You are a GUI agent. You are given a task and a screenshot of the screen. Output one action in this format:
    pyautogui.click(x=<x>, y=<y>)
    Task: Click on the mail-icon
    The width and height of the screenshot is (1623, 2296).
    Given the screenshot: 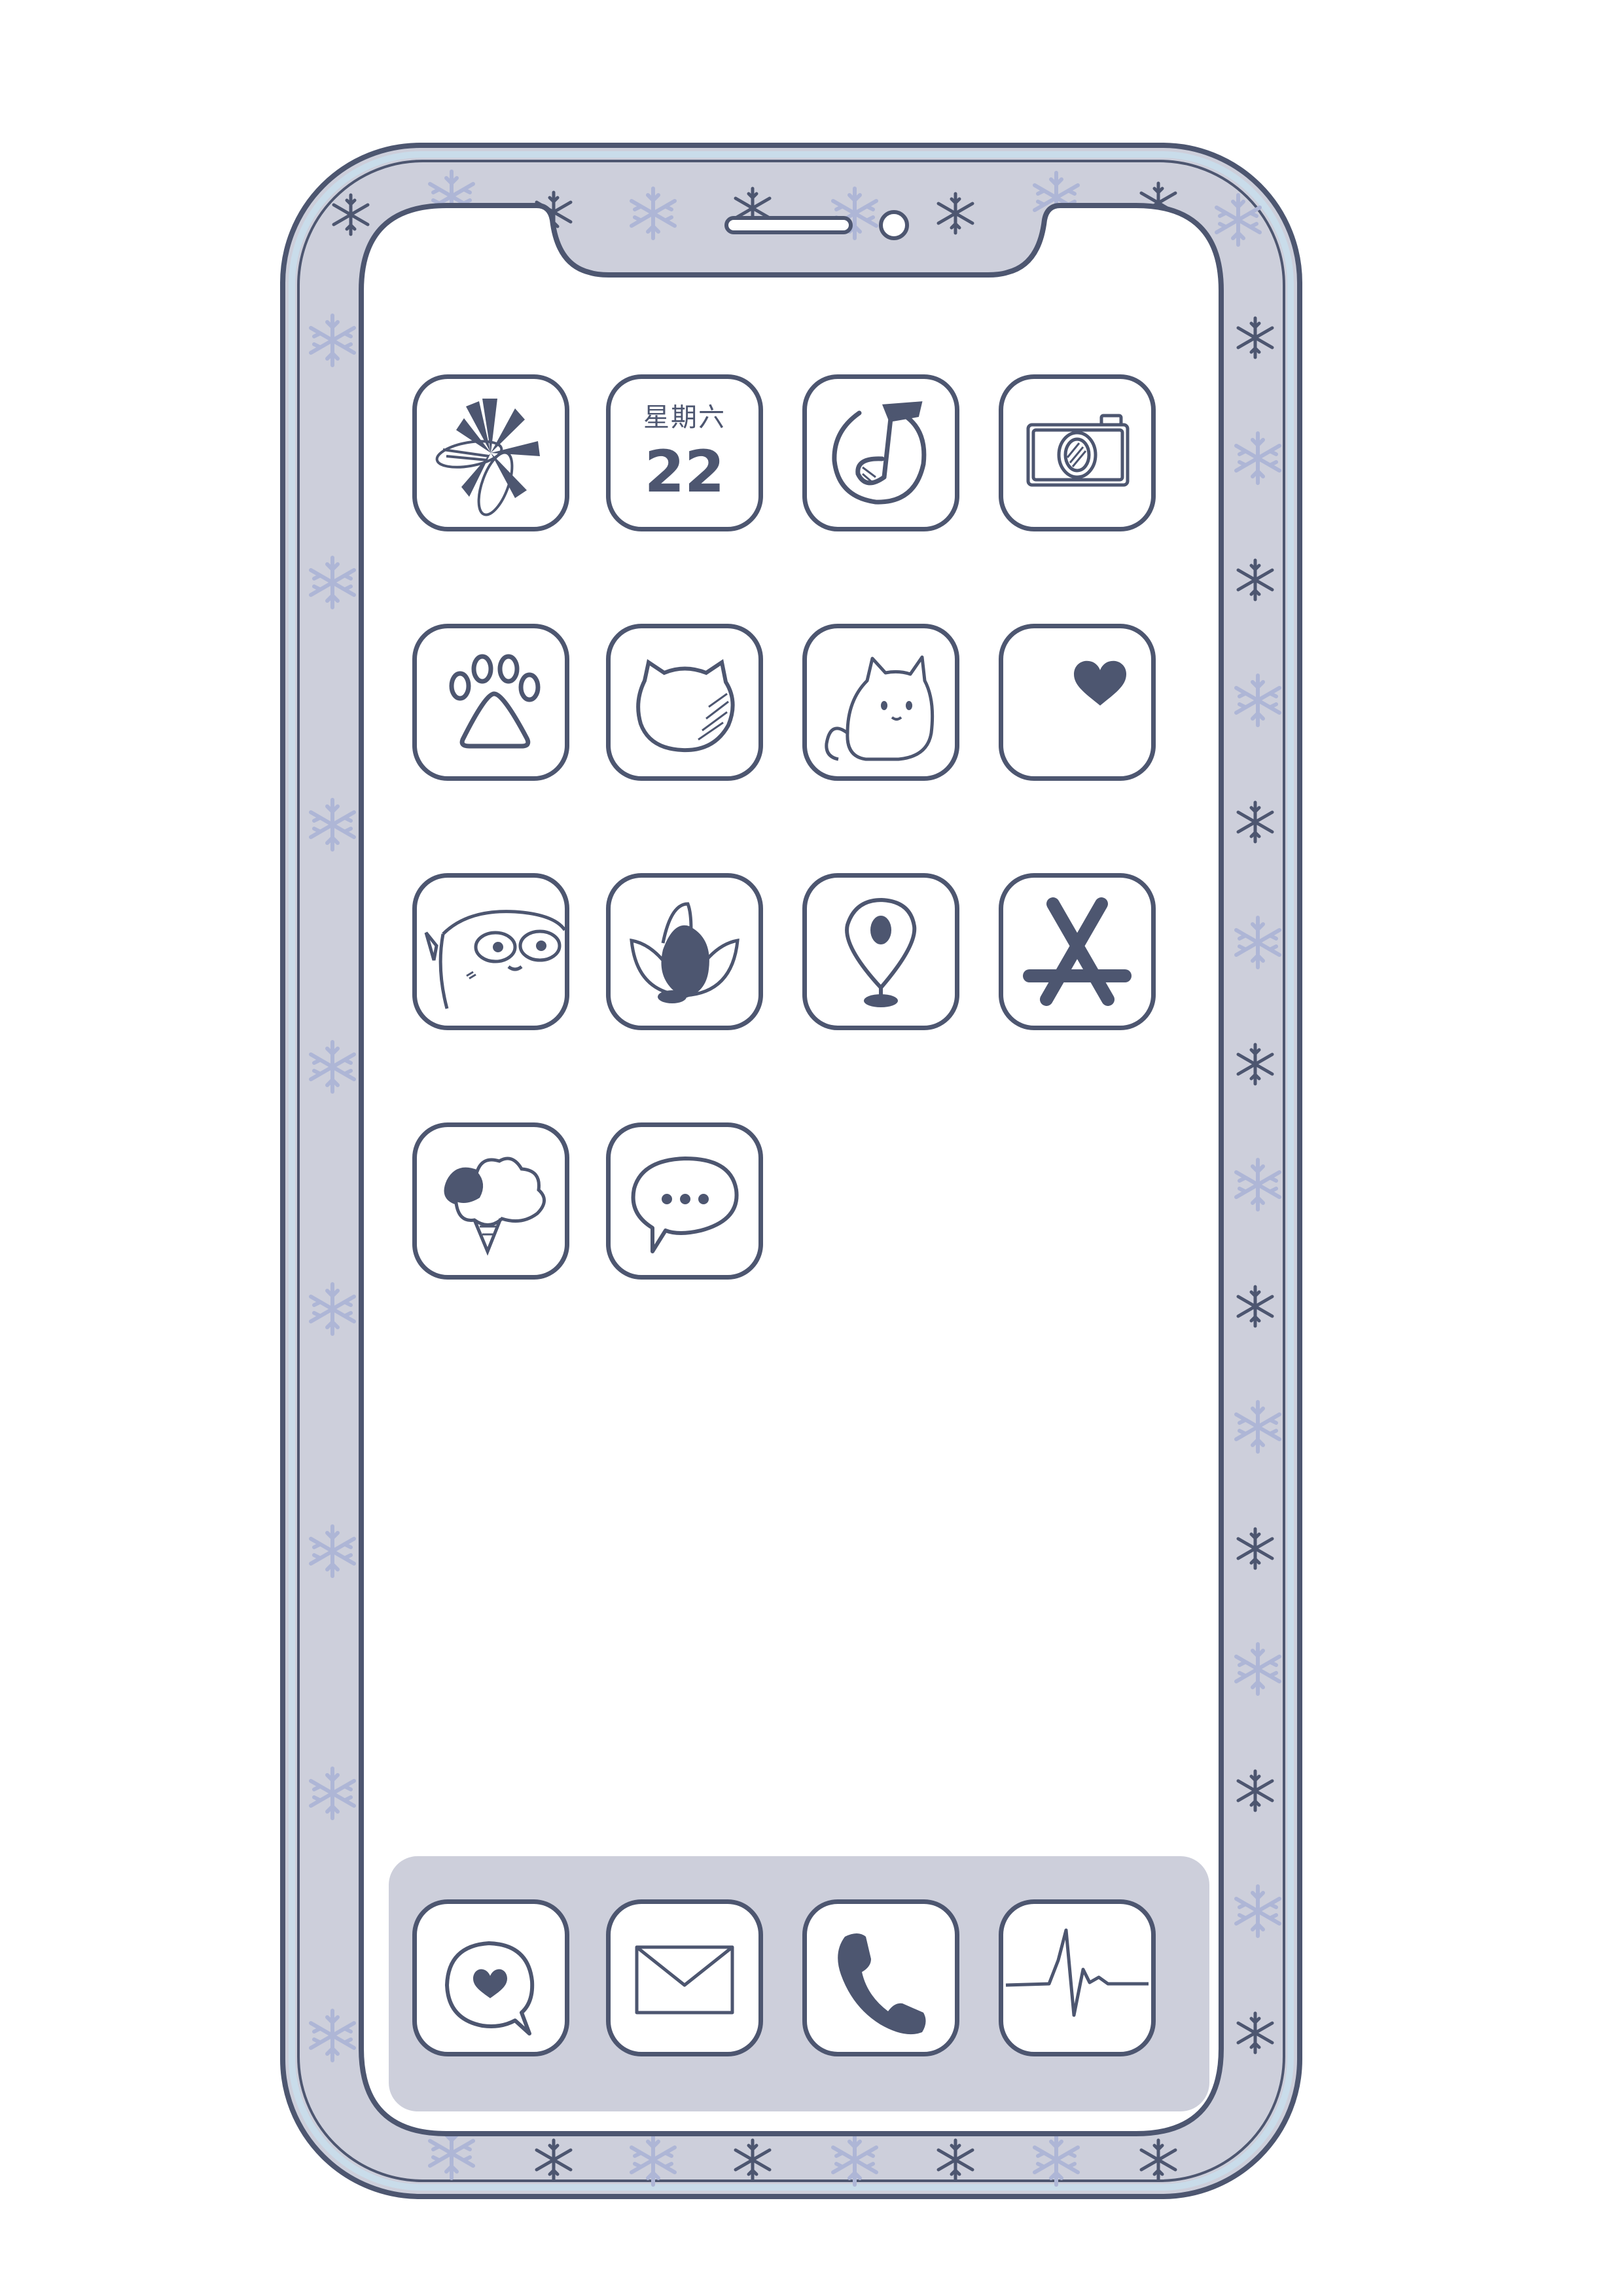 What is the action you would take?
    pyautogui.click(x=684, y=1980)
    